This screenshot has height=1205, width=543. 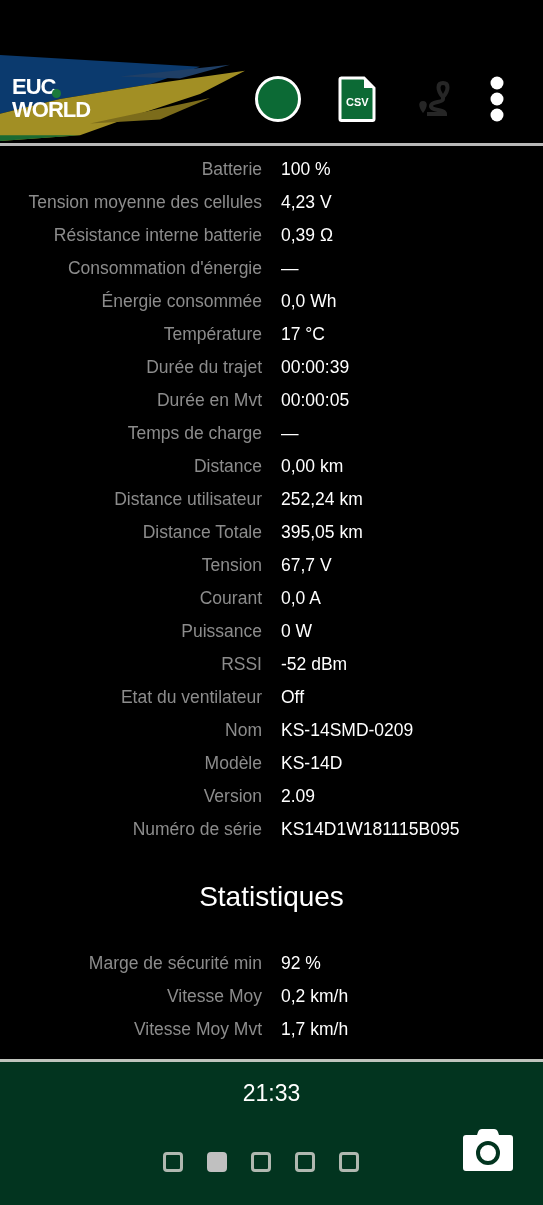 What do you see at coordinates (271, 1093) in the screenshot?
I see `clock-time: 21:33` at bounding box center [271, 1093].